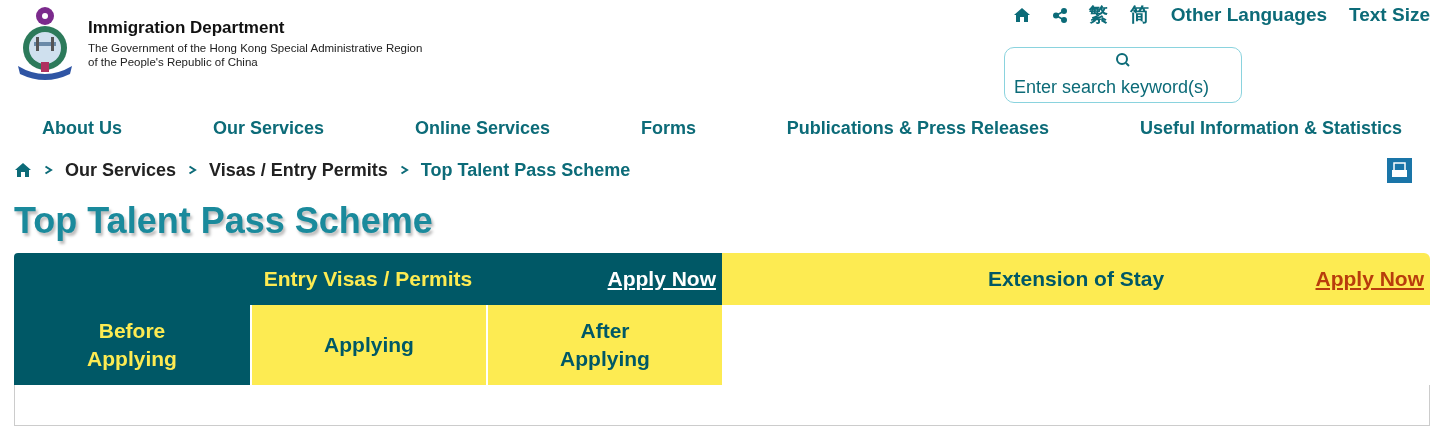  What do you see at coordinates (268, 134) in the screenshot?
I see `nav-link: Our Services` at bounding box center [268, 134].